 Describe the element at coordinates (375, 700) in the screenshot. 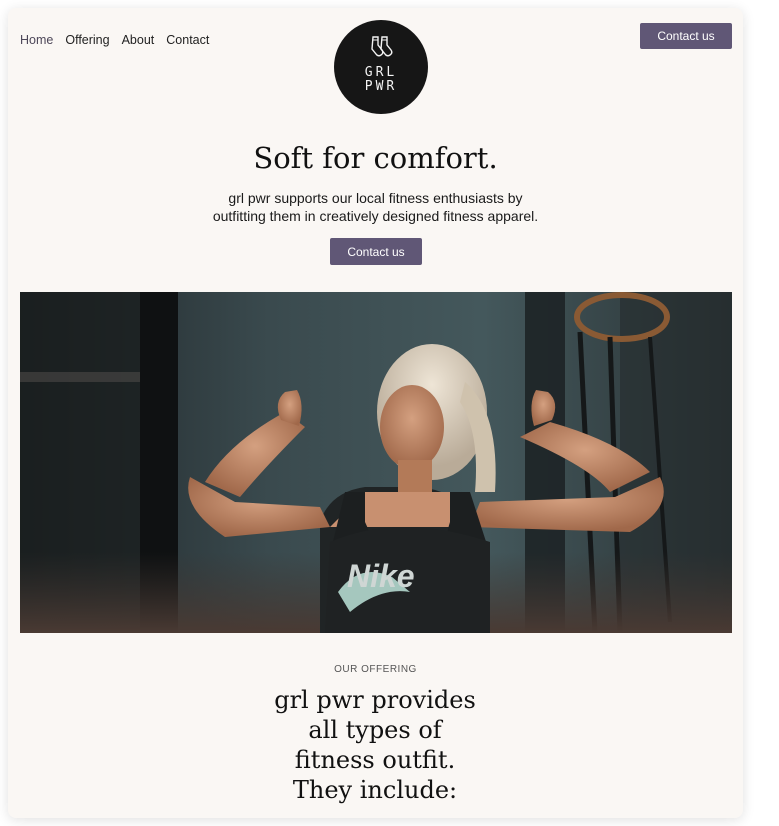

I see `offering-title-line-1: grl pwr provides` at that location.